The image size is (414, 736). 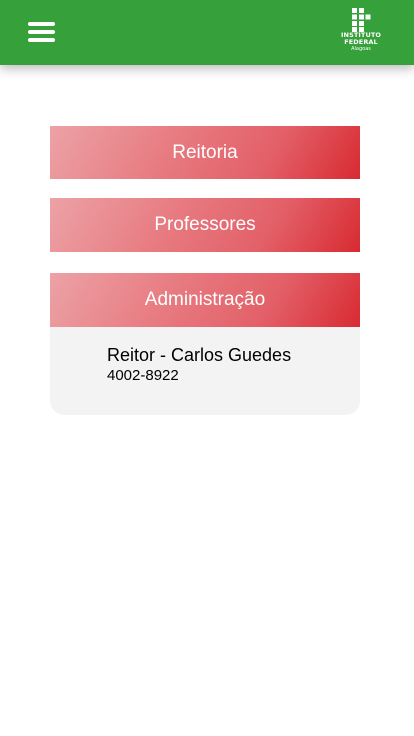 What do you see at coordinates (361, 20) in the screenshot?
I see `logo-grid-icon` at bounding box center [361, 20].